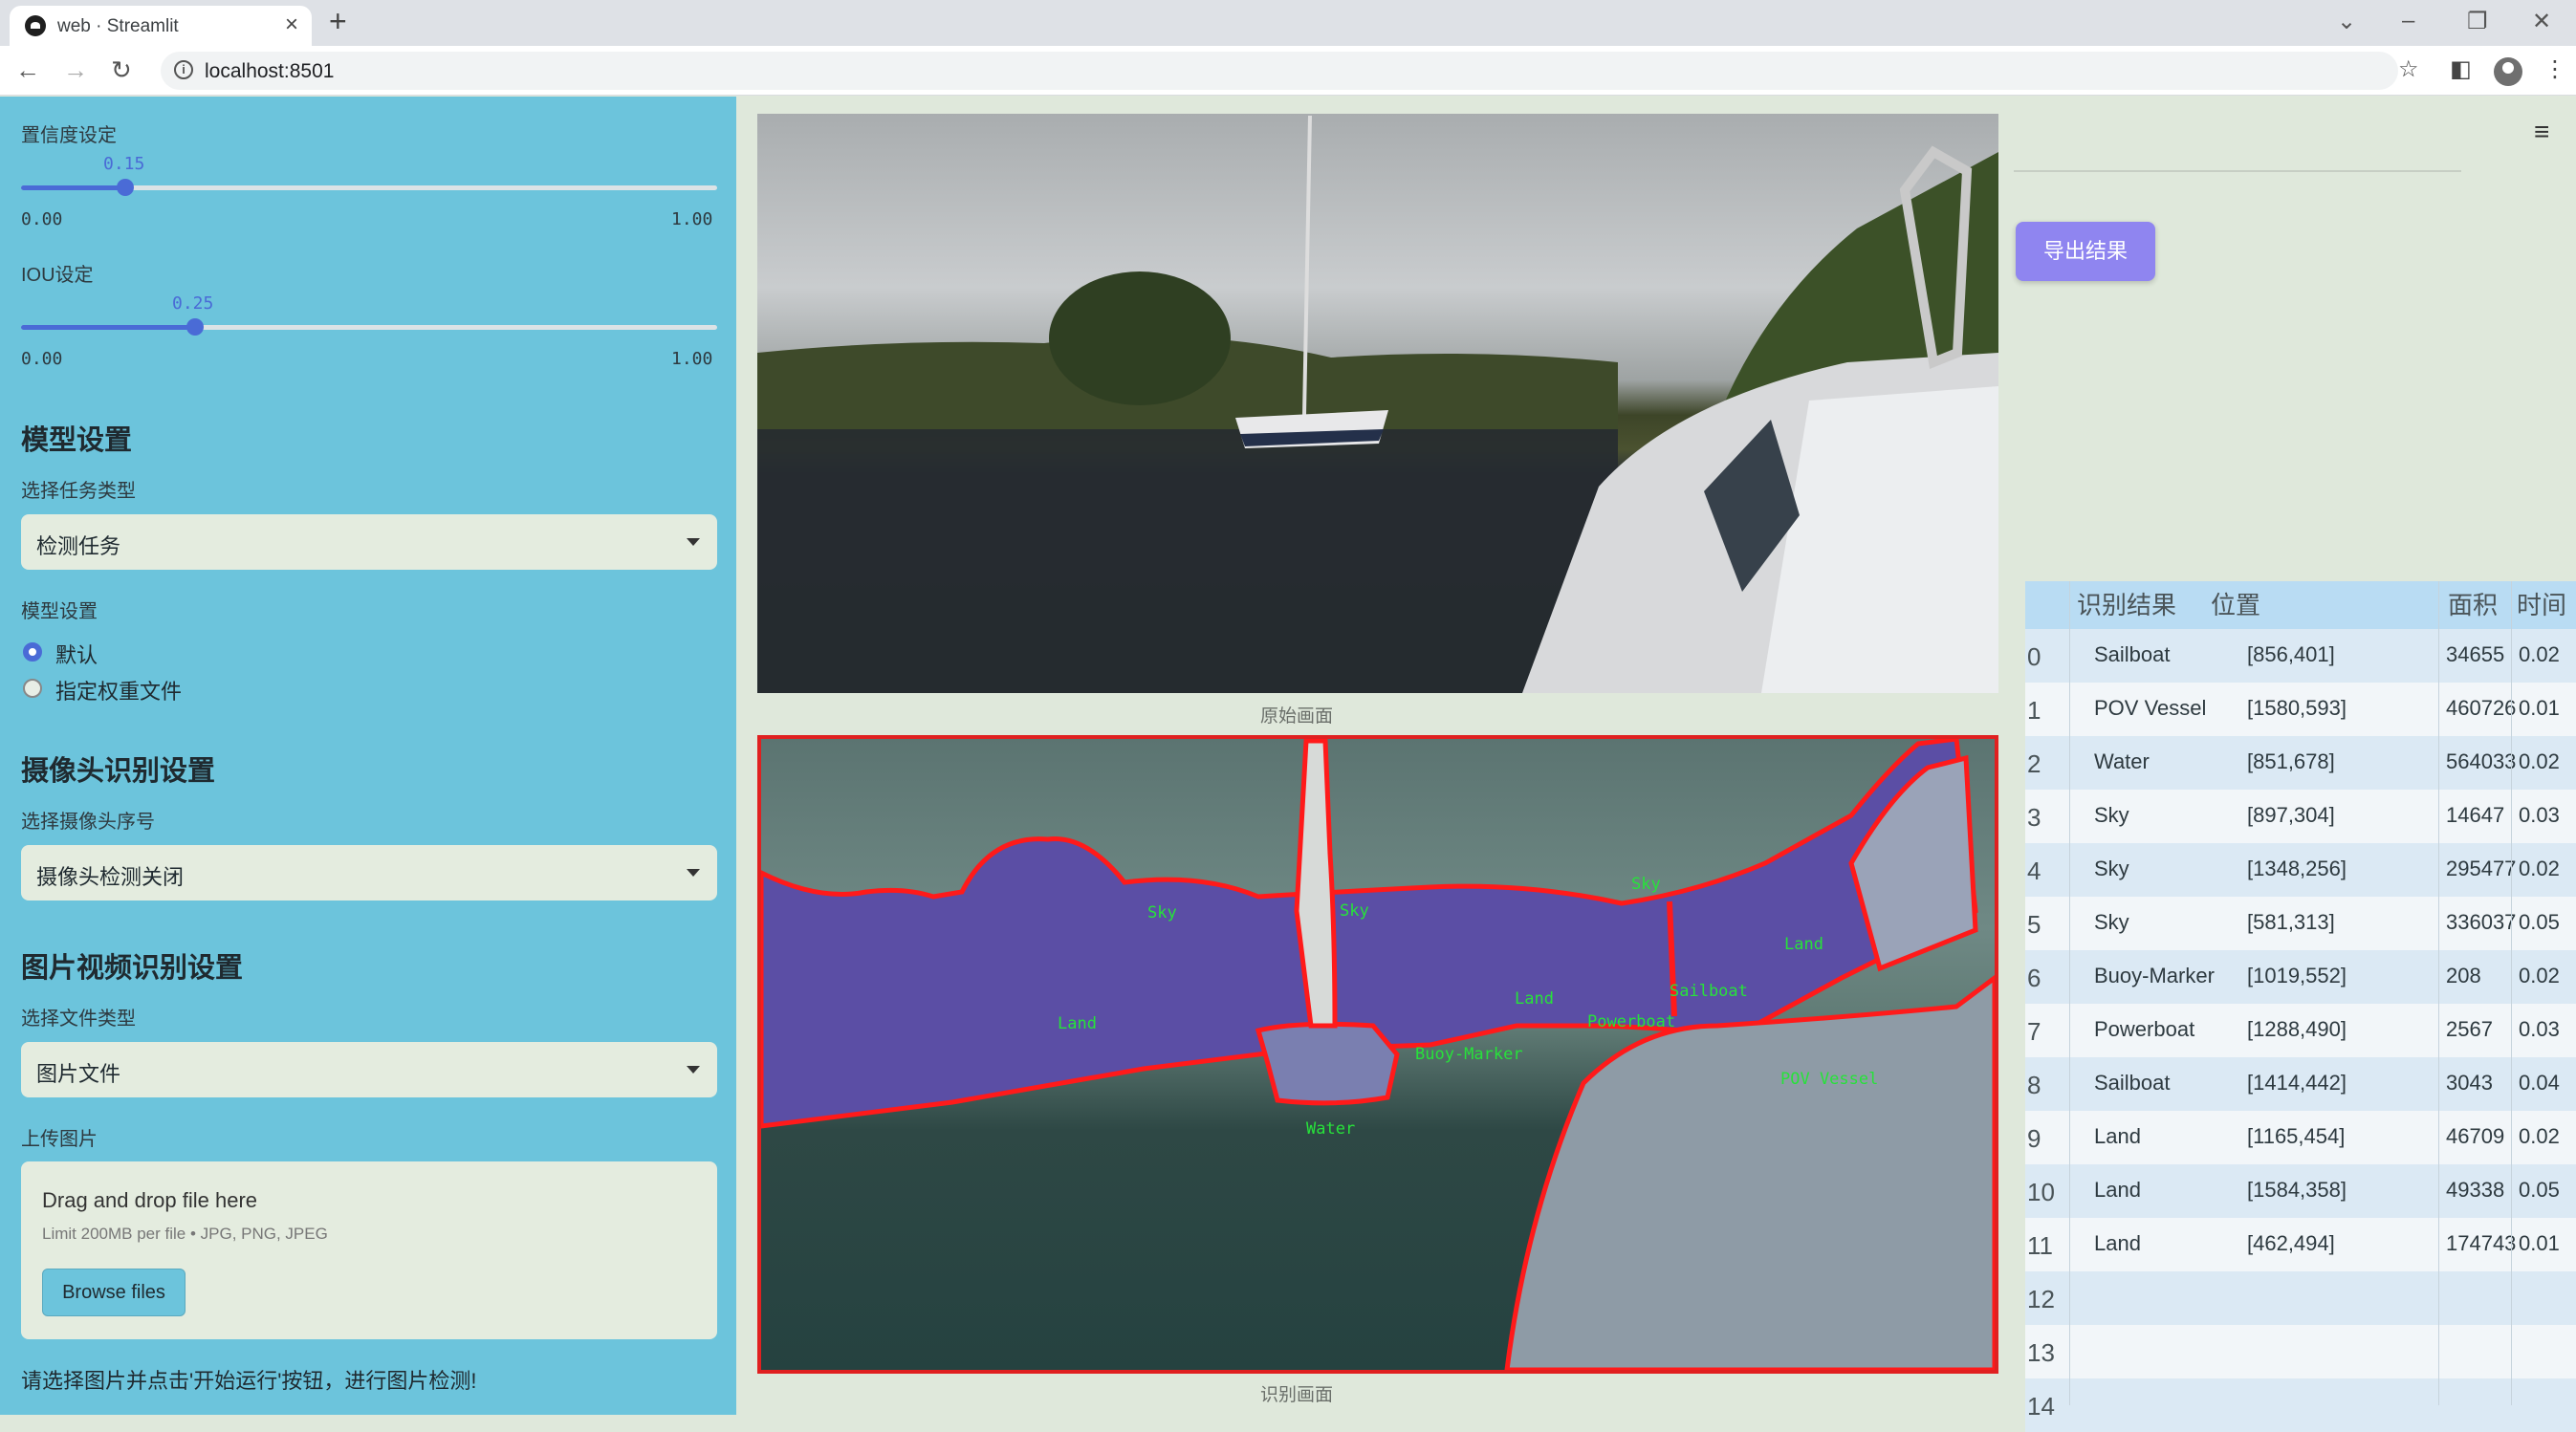  What do you see at coordinates (32, 688) in the screenshot?
I see `radio-custom-weights` at bounding box center [32, 688].